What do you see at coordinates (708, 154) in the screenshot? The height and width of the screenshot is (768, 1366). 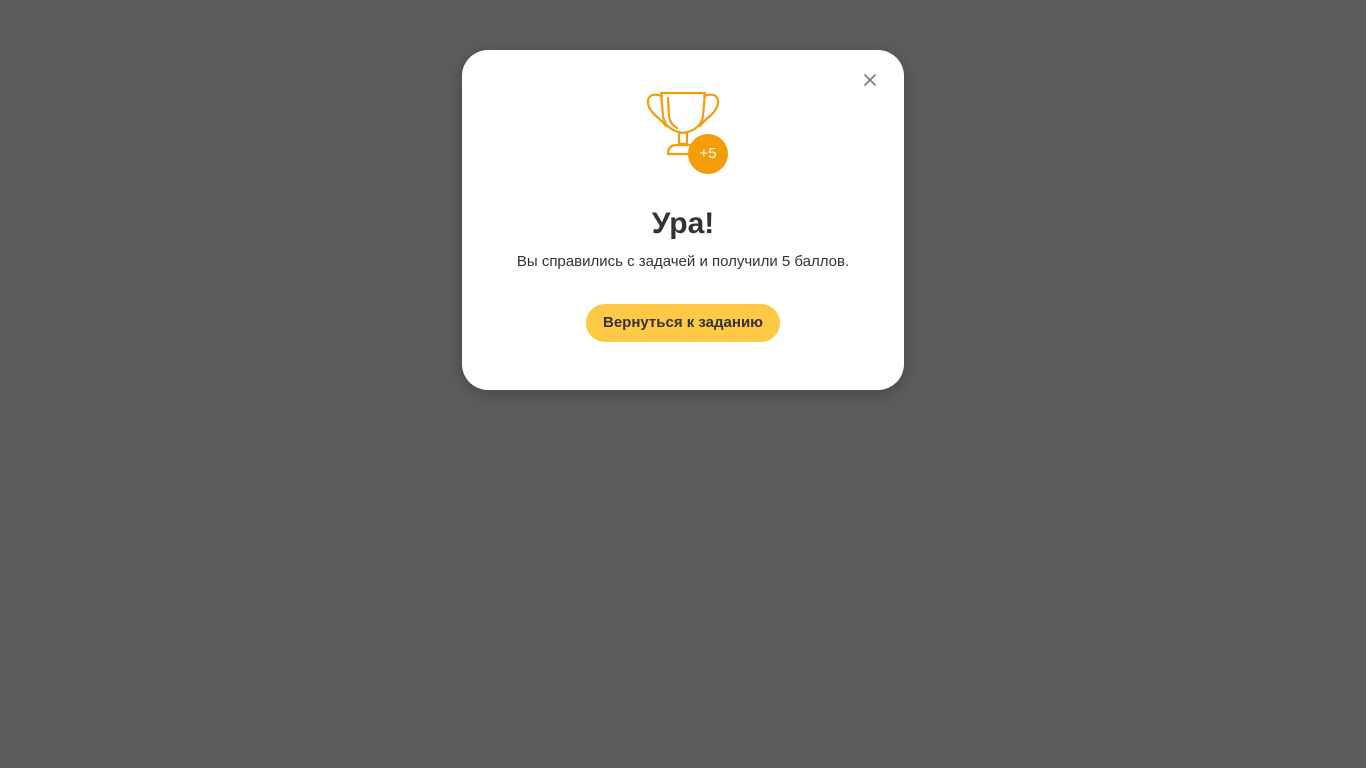 I see `points-badge: +5` at bounding box center [708, 154].